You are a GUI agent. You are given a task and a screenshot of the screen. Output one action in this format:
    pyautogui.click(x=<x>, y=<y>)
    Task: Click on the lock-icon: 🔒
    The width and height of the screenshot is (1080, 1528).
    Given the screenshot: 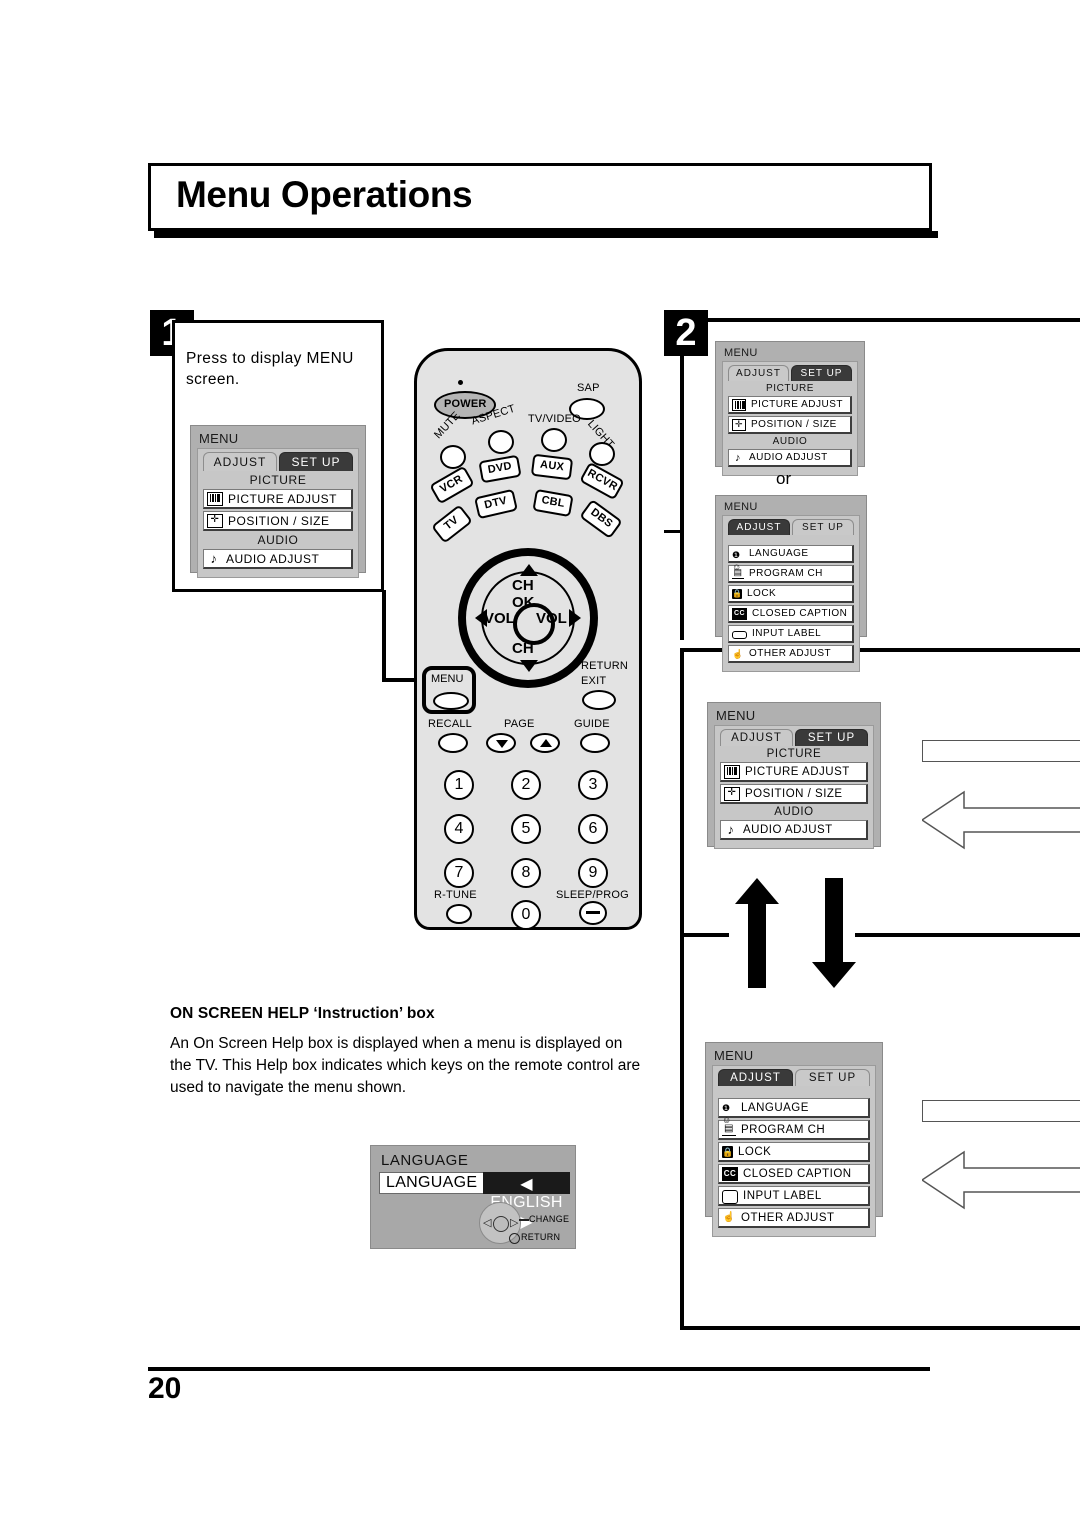 What is the action you would take?
    pyautogui.click(x=737, y=593)
    